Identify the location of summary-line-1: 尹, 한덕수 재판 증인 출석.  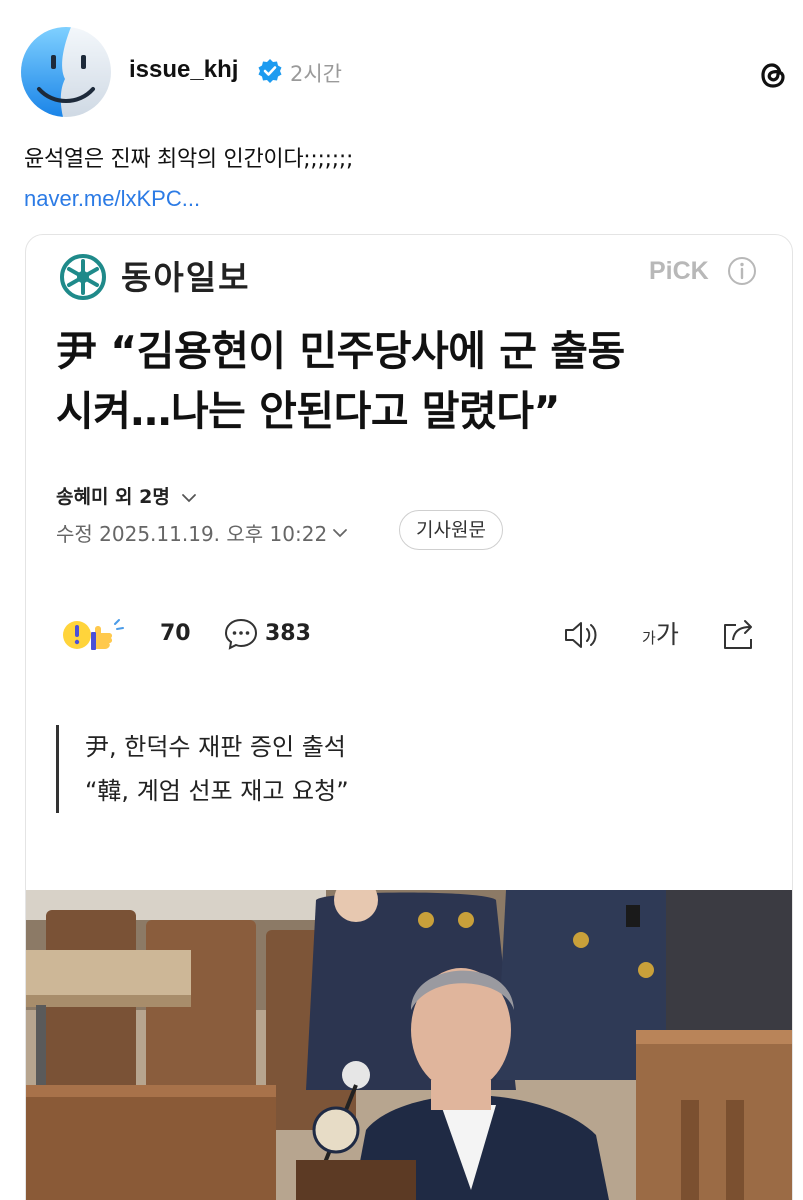
(215, 747).